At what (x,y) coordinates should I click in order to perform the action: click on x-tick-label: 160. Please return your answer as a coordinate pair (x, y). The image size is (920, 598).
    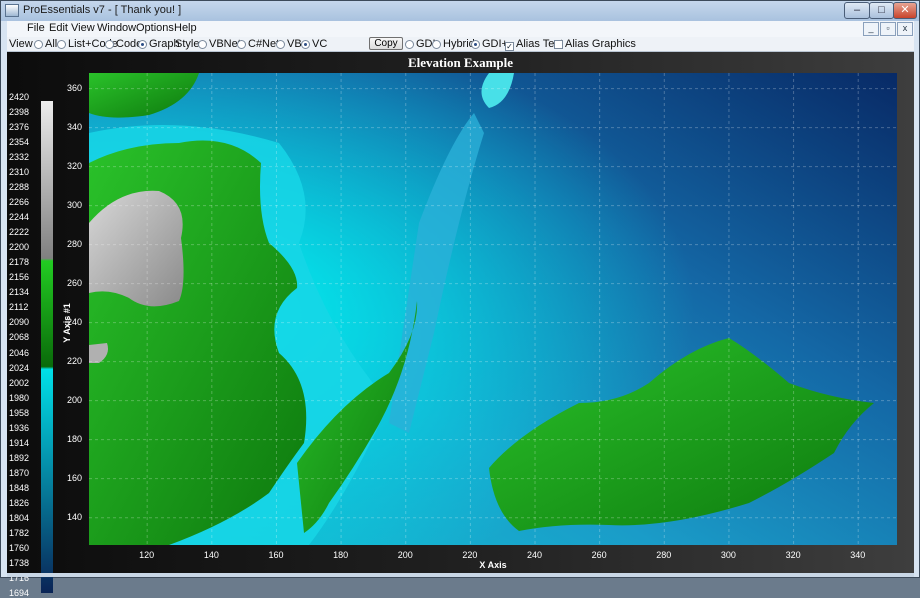
    Looking at the image, I should click on (276, 555).